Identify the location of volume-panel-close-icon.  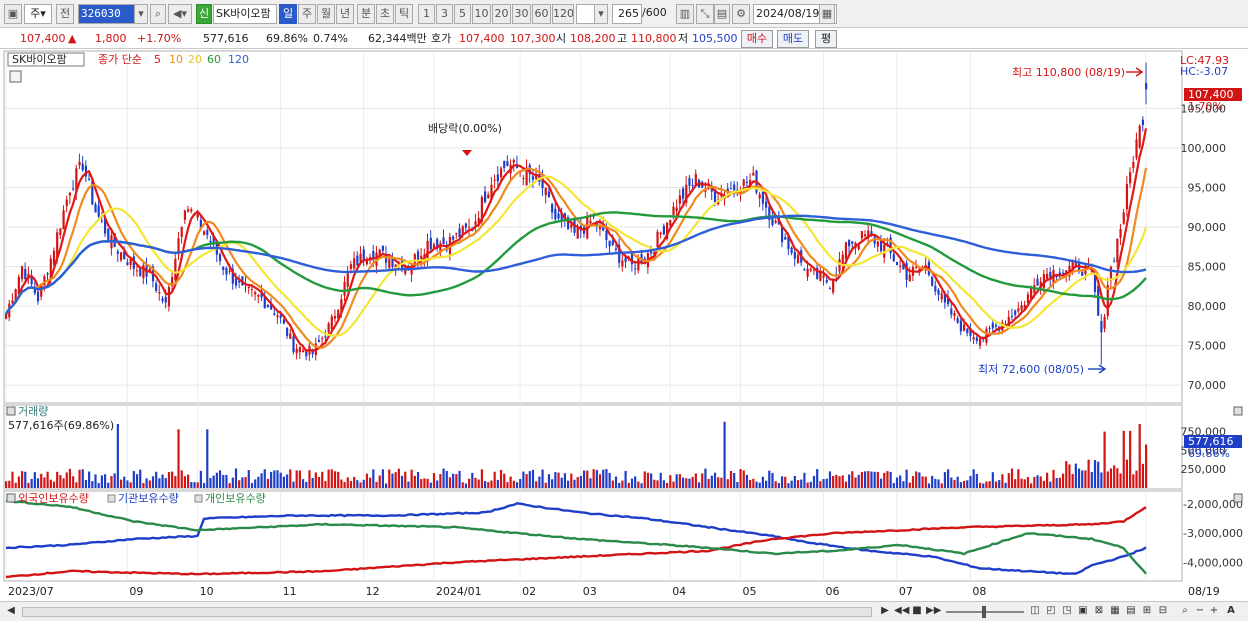
(1238, 411).